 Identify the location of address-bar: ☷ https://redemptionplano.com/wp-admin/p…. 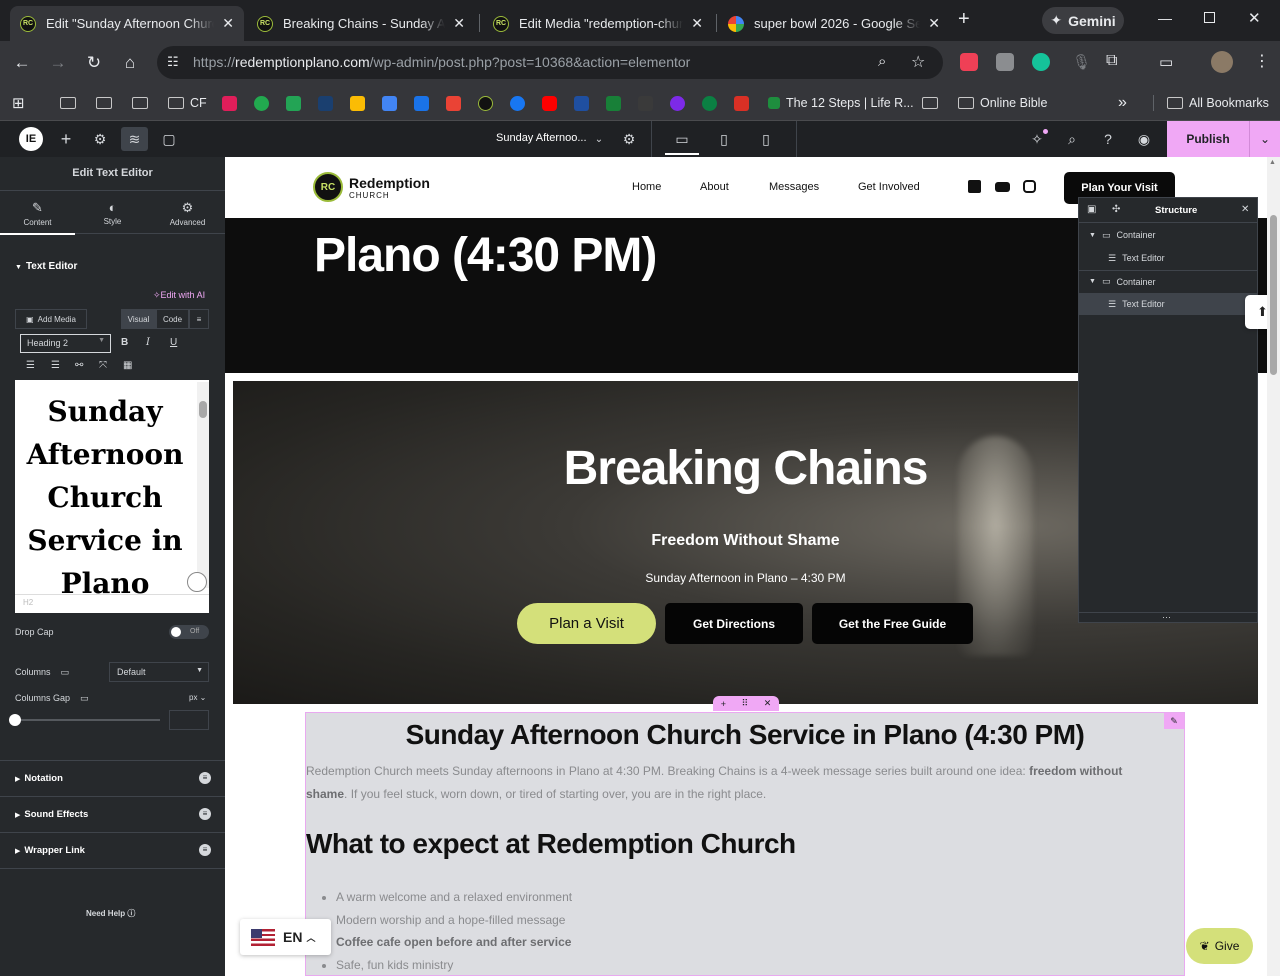
(550, 62).